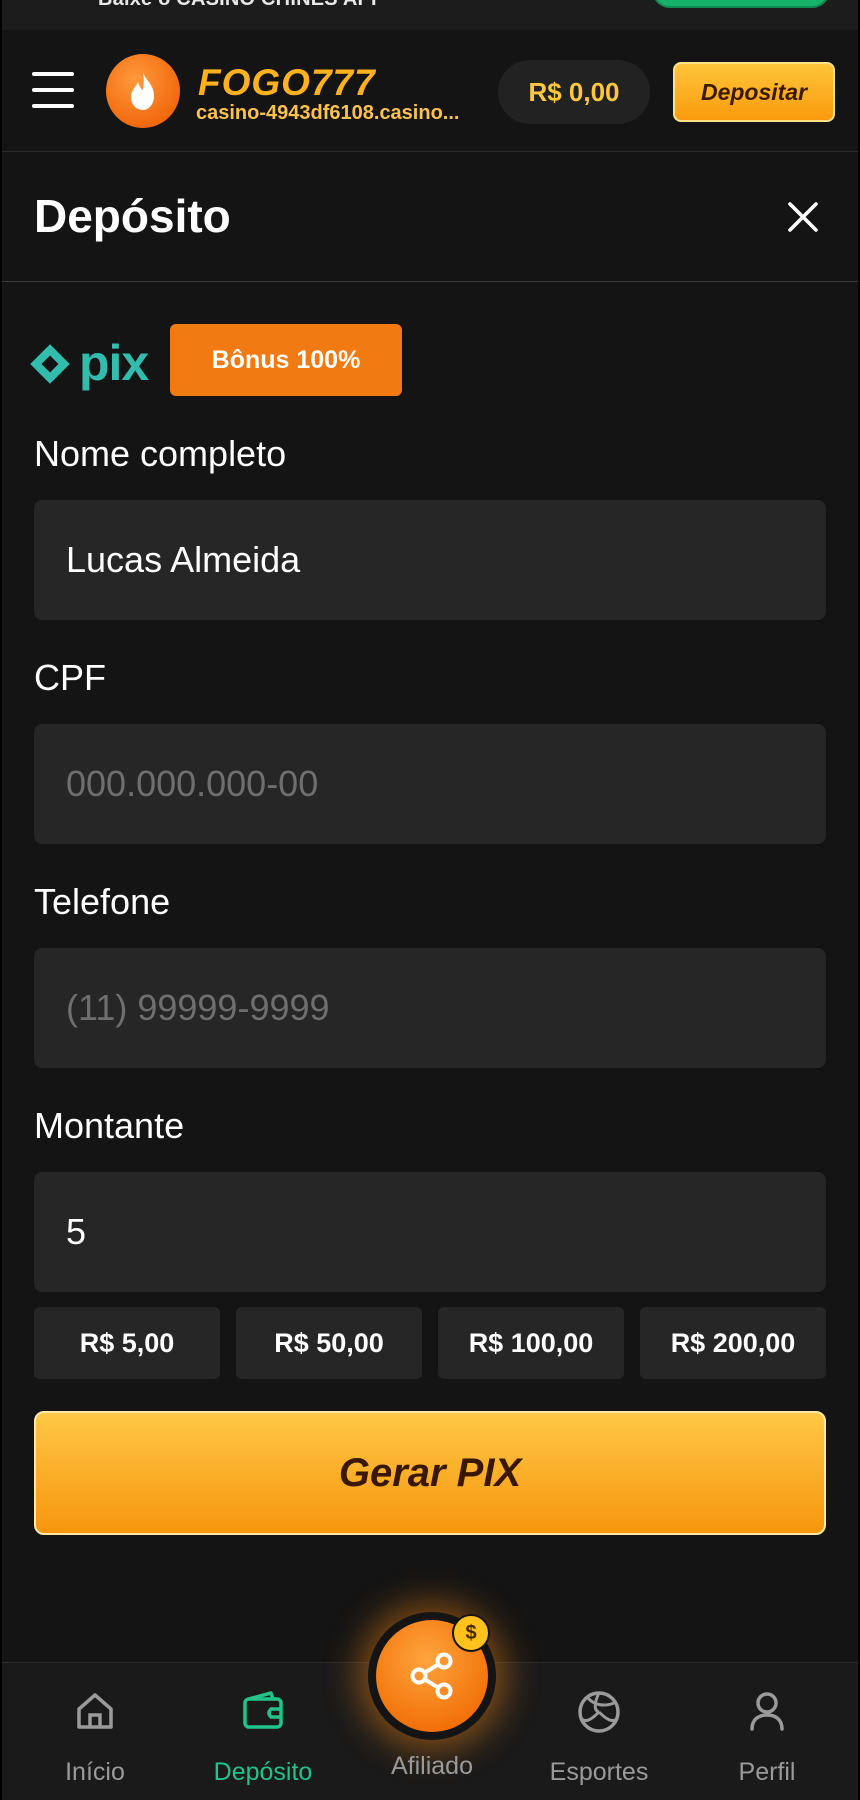 The image size is (860, 1800). Describe the element at coordinates (599, 1772) in the screenshot. I see `nav-label-esportes: Esportes` at that location.